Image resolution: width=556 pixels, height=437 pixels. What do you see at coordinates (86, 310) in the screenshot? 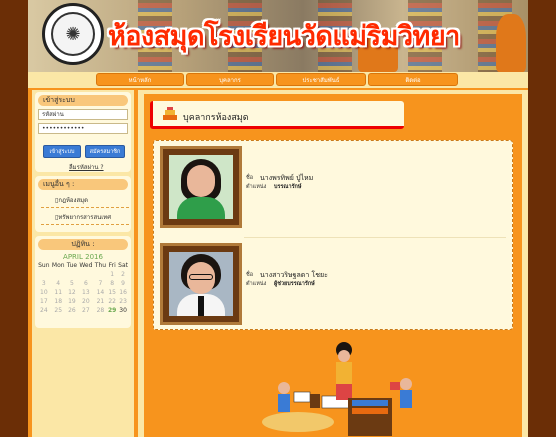
I see `calendar-day: 27` at bounding box center [86, 310].